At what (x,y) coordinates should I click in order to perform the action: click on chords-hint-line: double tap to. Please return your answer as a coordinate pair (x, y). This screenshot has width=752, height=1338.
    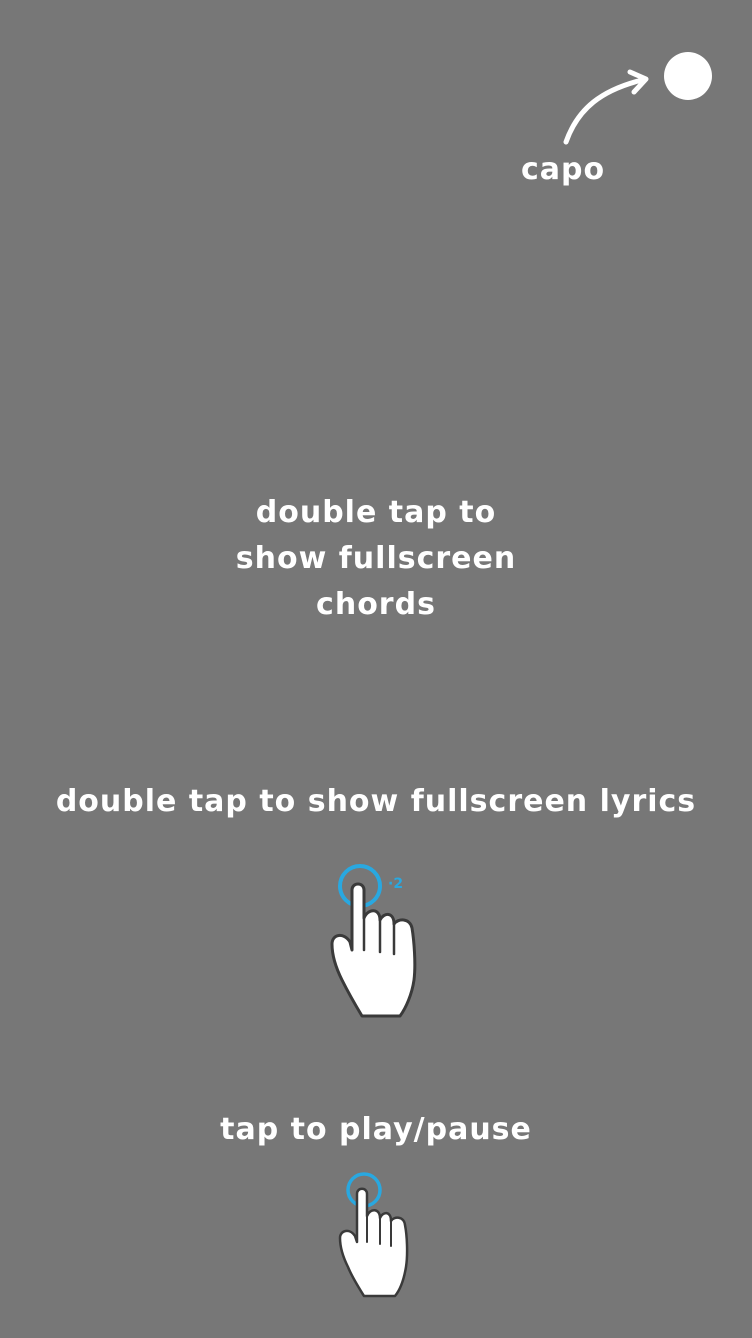
    Looking at the image, I should click on (376, 512).